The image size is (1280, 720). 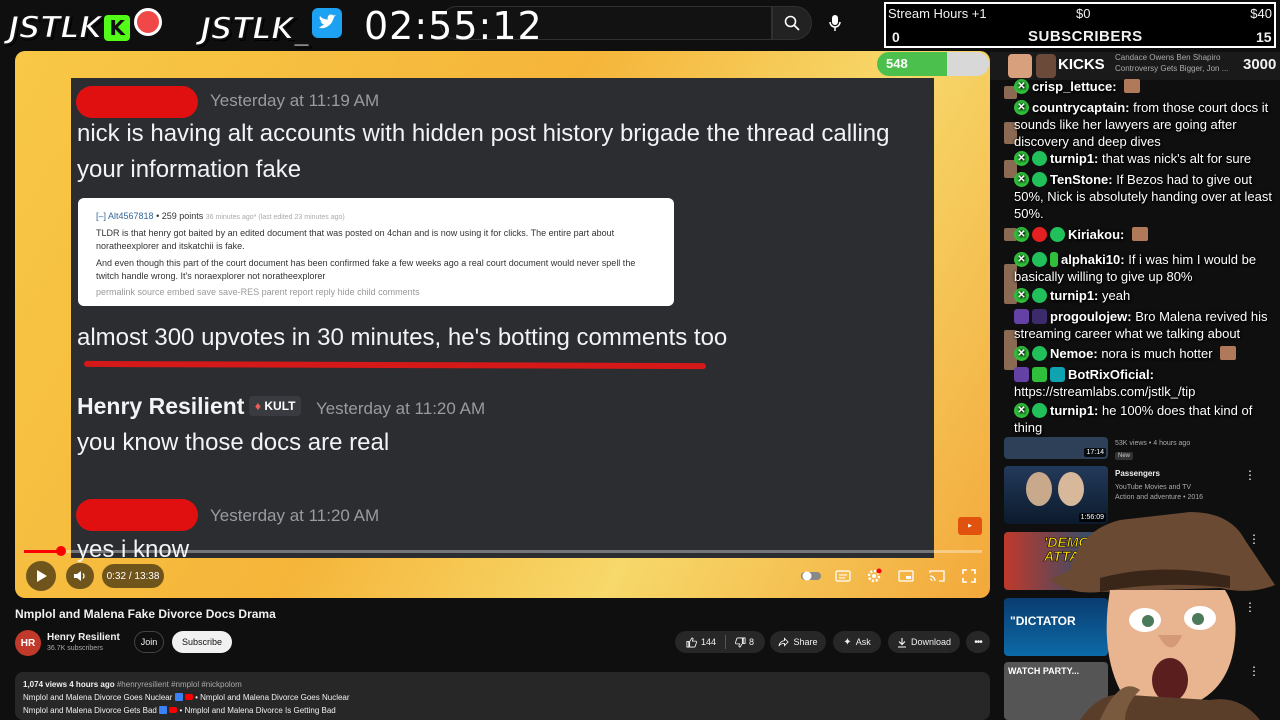 I want to click on fullscreen-button, so click(x=969, y=576).